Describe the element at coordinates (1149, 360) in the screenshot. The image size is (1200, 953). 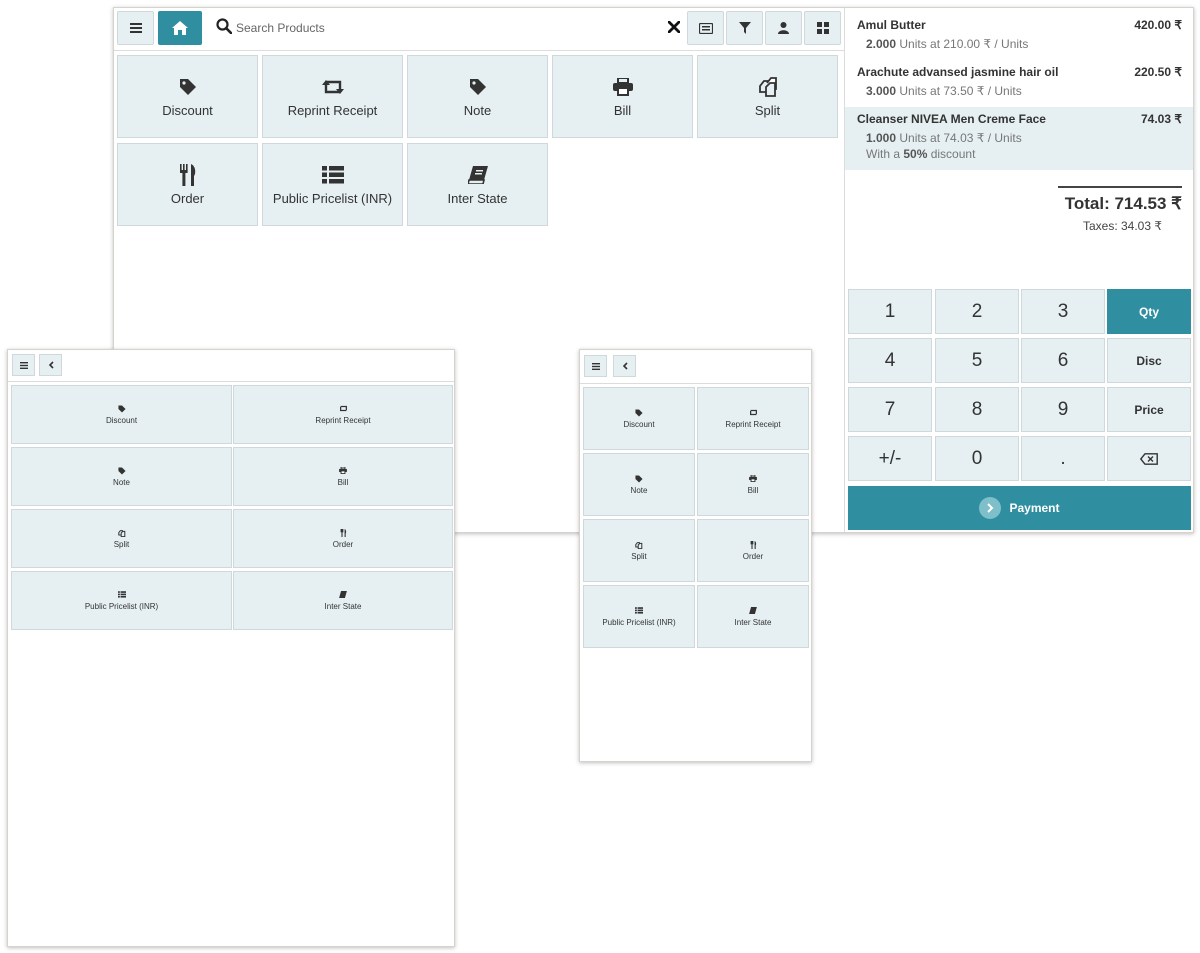
I see `mode-disc-button: Disc` at that location.